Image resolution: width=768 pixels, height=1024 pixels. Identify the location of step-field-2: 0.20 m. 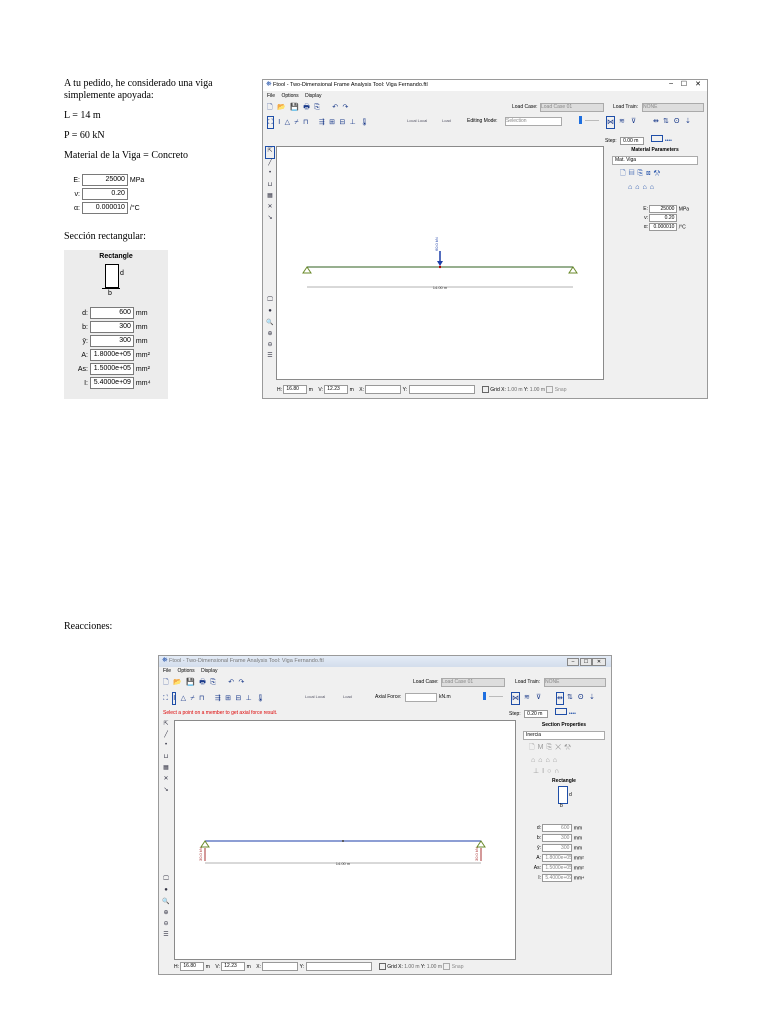
(536, 713).